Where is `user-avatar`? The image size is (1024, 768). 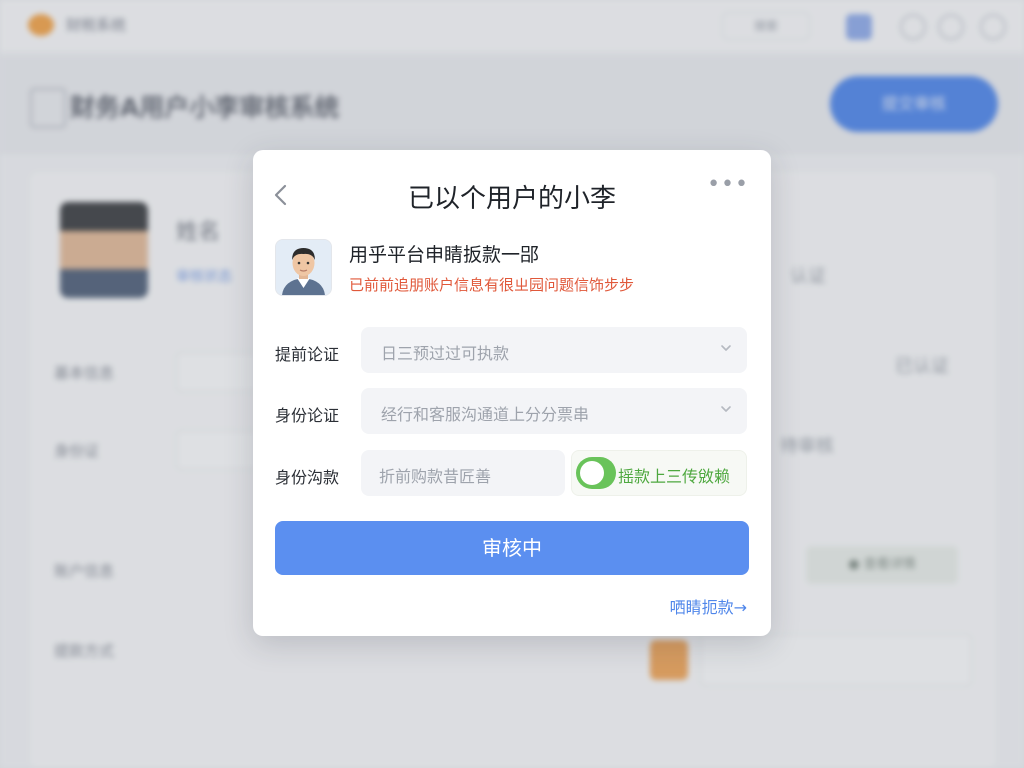 user-avatar is located at coordinates (303, 267).